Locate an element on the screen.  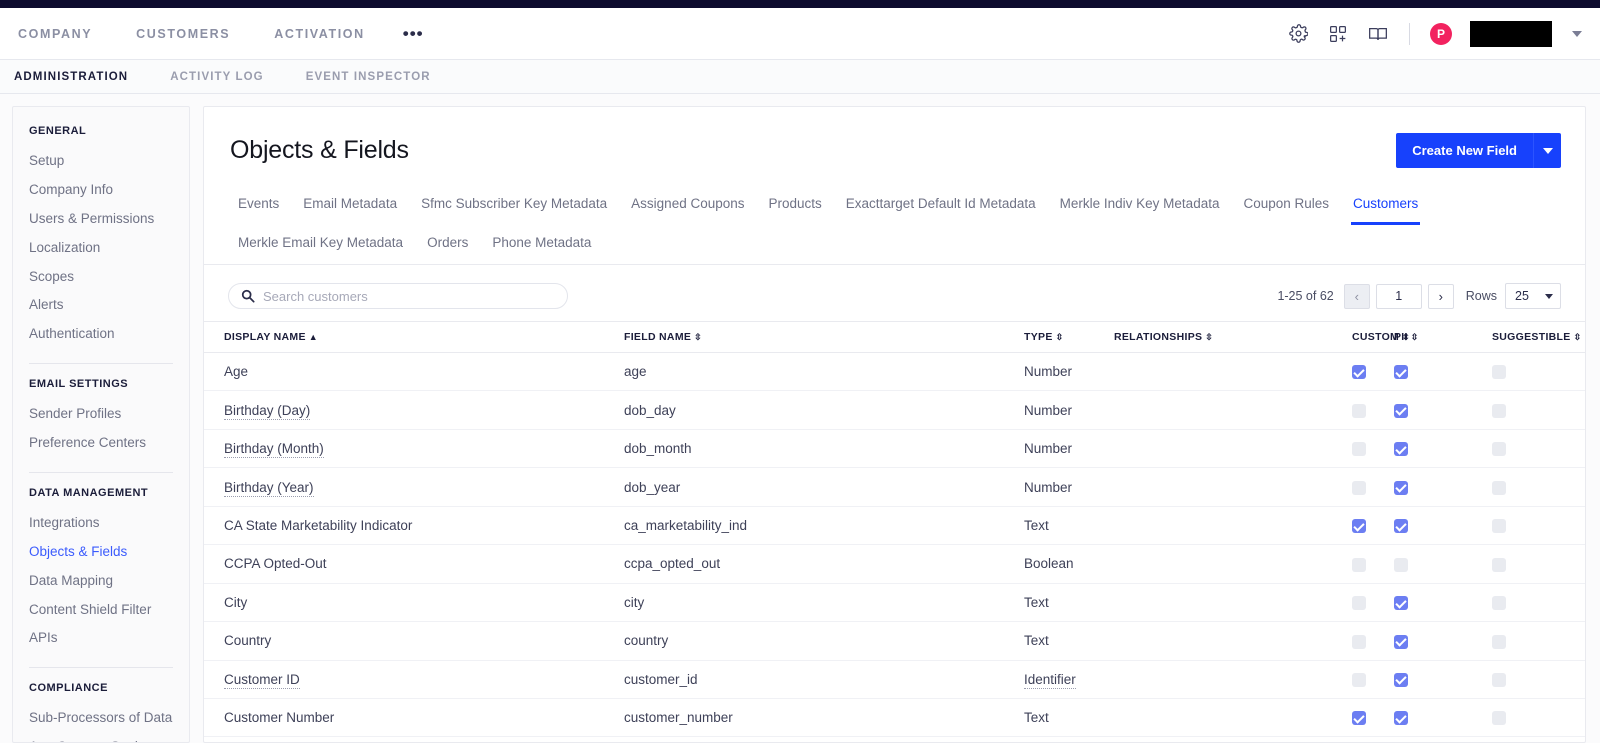
nav-overflow-icon: ••• is located at coordinates (413, 33).